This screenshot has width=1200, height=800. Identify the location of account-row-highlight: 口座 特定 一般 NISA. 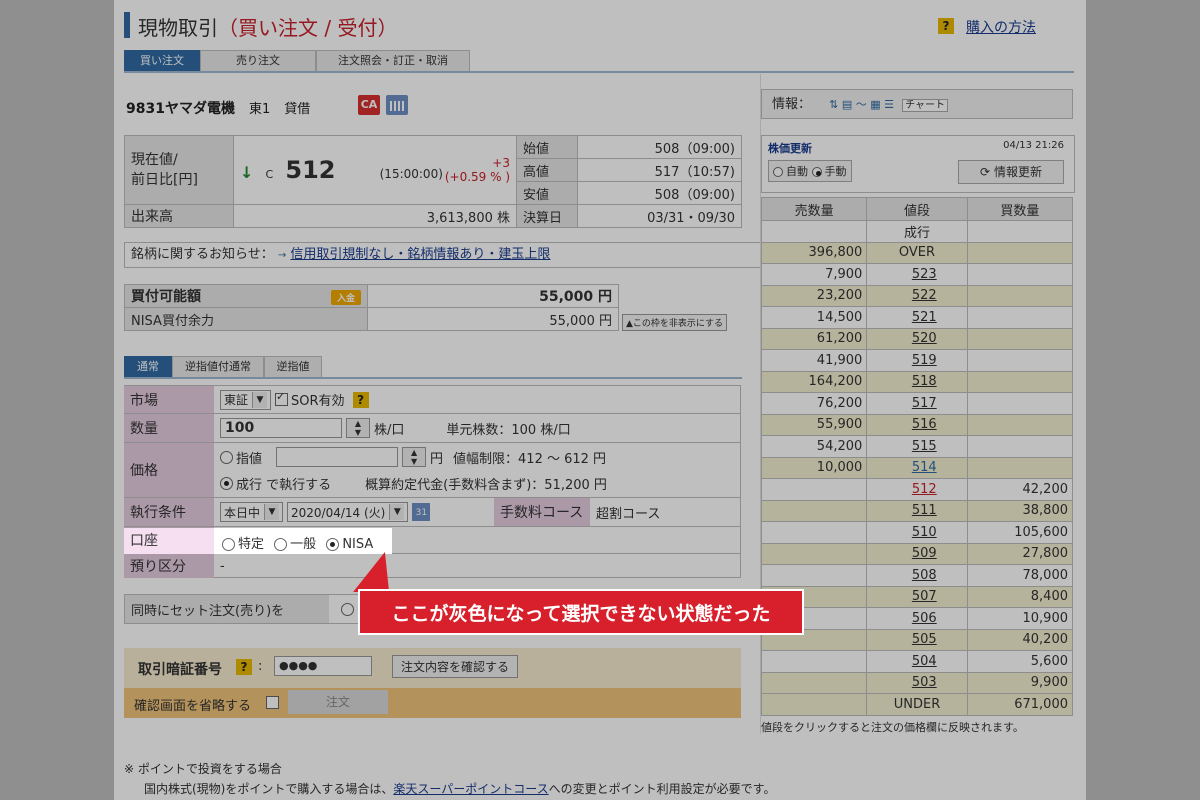
(258, 541).